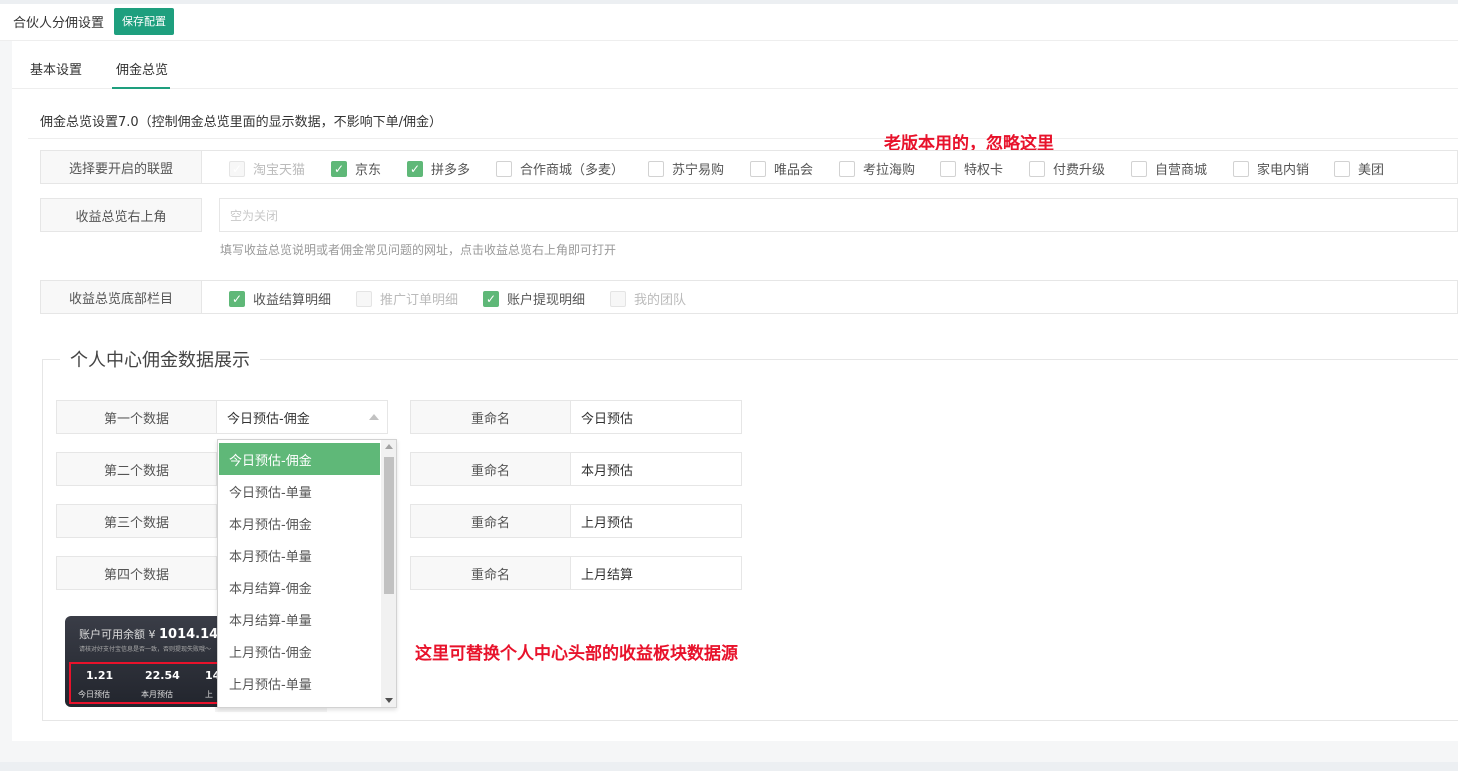 Image resolution: width=1458 pixels, height=771 pixels. Describe the element at coordinates (189, 634) in the screenshot. I see `preview-balance-value: 1014.14` at that location.